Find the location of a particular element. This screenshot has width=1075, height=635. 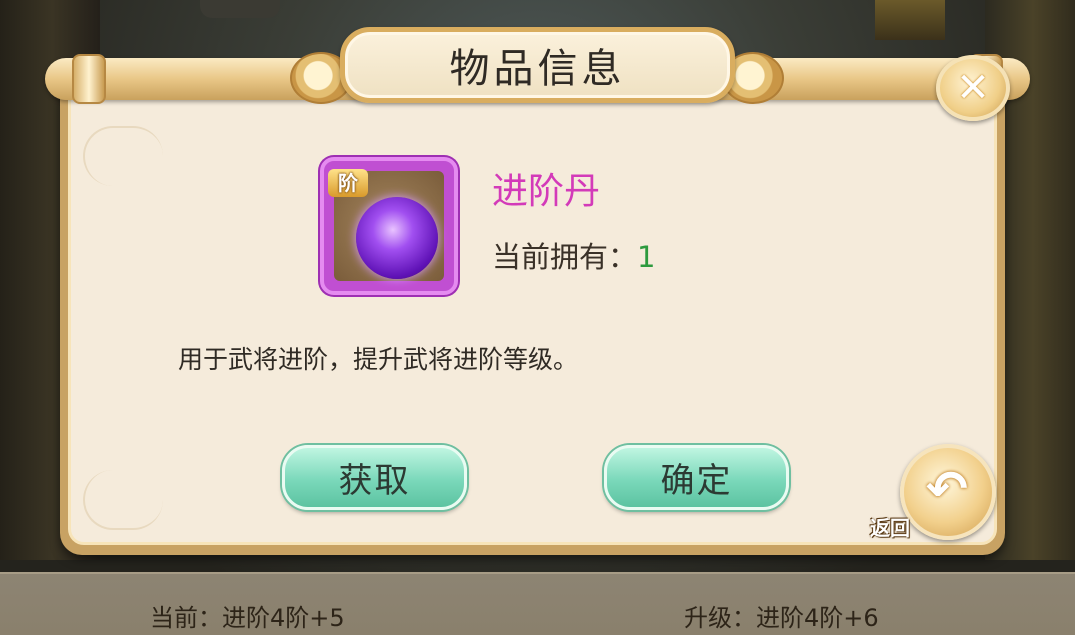

owned-row: 当前拥有：1 is located at coordinates (573, 255).